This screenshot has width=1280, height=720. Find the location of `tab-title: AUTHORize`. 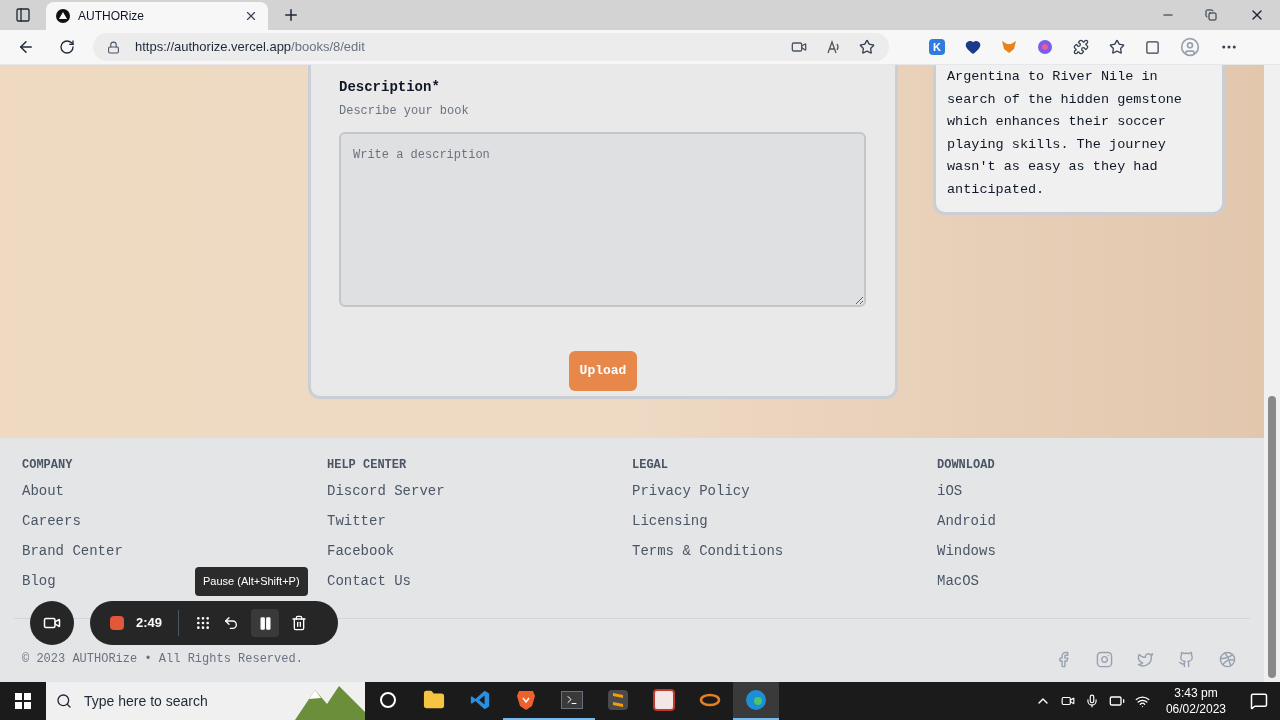

tab-title: AUTHORize is located at coordinates (111, 16).